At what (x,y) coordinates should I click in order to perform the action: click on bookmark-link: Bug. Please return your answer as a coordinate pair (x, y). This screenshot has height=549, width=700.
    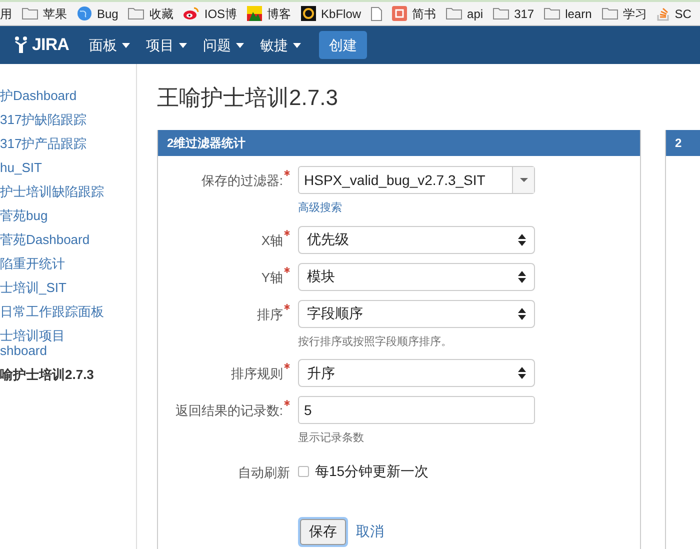
    Looking at the image, I should click on (107, 13).